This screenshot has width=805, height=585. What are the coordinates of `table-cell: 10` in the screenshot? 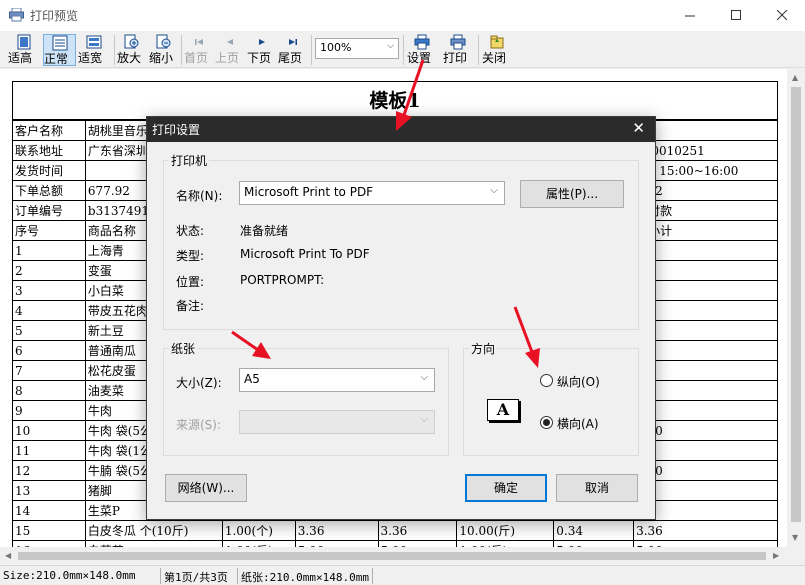 It's located at (49, 430).